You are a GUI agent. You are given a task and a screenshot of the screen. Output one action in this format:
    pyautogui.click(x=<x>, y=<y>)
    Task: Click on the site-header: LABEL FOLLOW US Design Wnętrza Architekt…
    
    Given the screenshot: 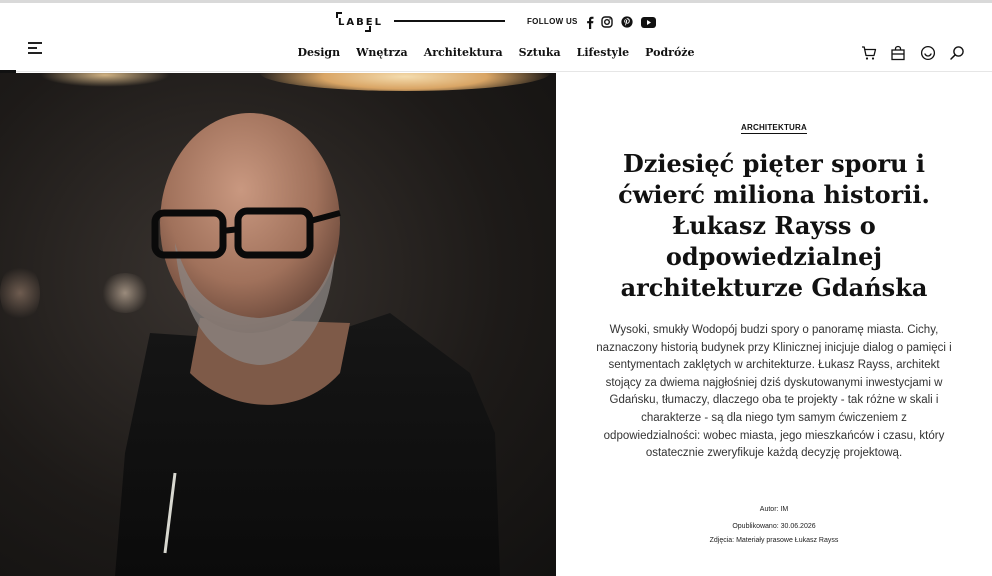 What is the action you would take?
    pyautogui.click(x=496, y=37)
    